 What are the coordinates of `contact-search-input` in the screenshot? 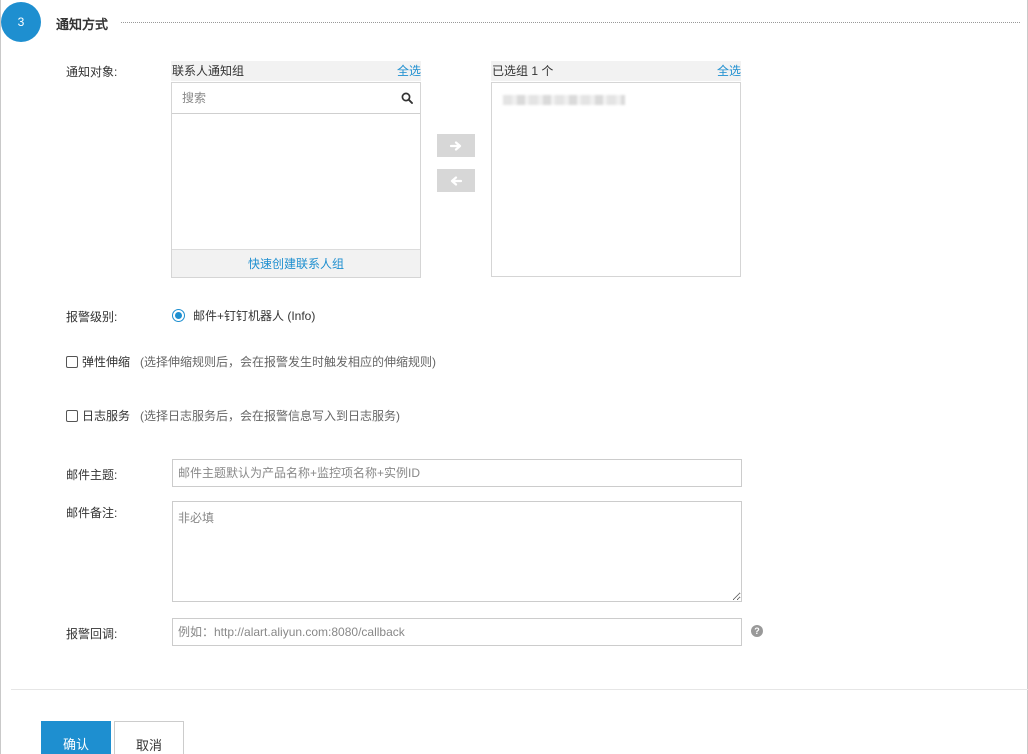 It's located at (282, 98).